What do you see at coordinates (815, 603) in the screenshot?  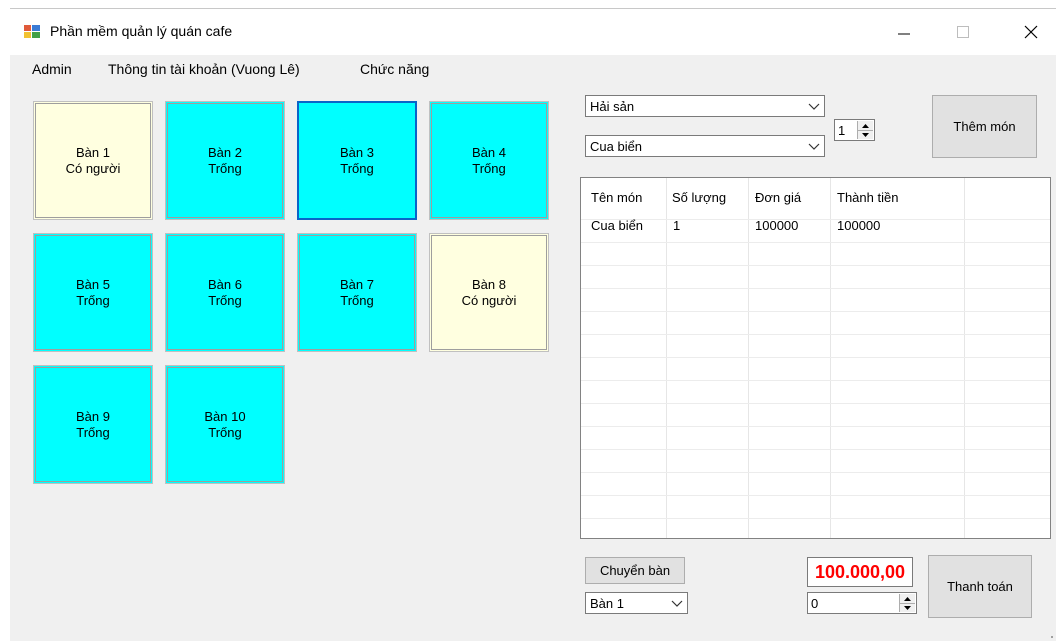 I see `discount-value: 0` at bounding box center [815, 603].